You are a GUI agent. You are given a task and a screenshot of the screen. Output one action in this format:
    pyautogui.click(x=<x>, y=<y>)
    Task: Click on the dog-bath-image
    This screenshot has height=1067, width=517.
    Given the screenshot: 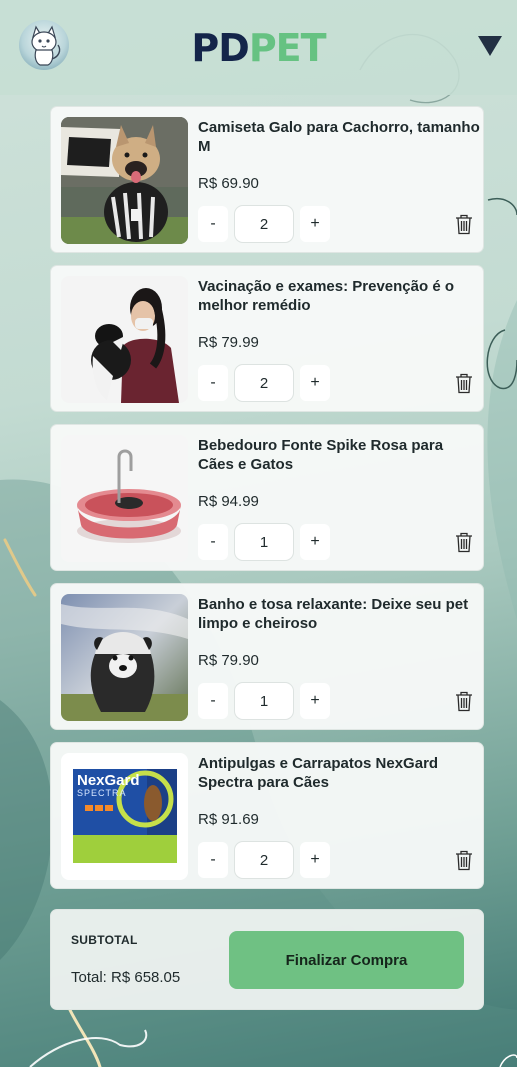 What is the action you would take?
    pyautogui.click(x=124, y=657)
    